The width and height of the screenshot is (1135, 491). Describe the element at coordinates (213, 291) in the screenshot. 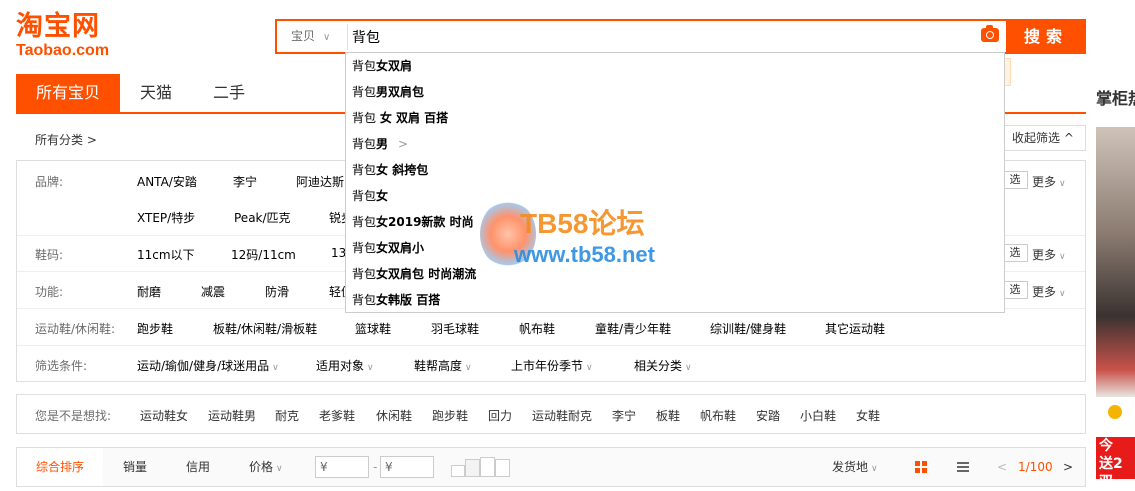

I see `function-option: 减震` at that location.